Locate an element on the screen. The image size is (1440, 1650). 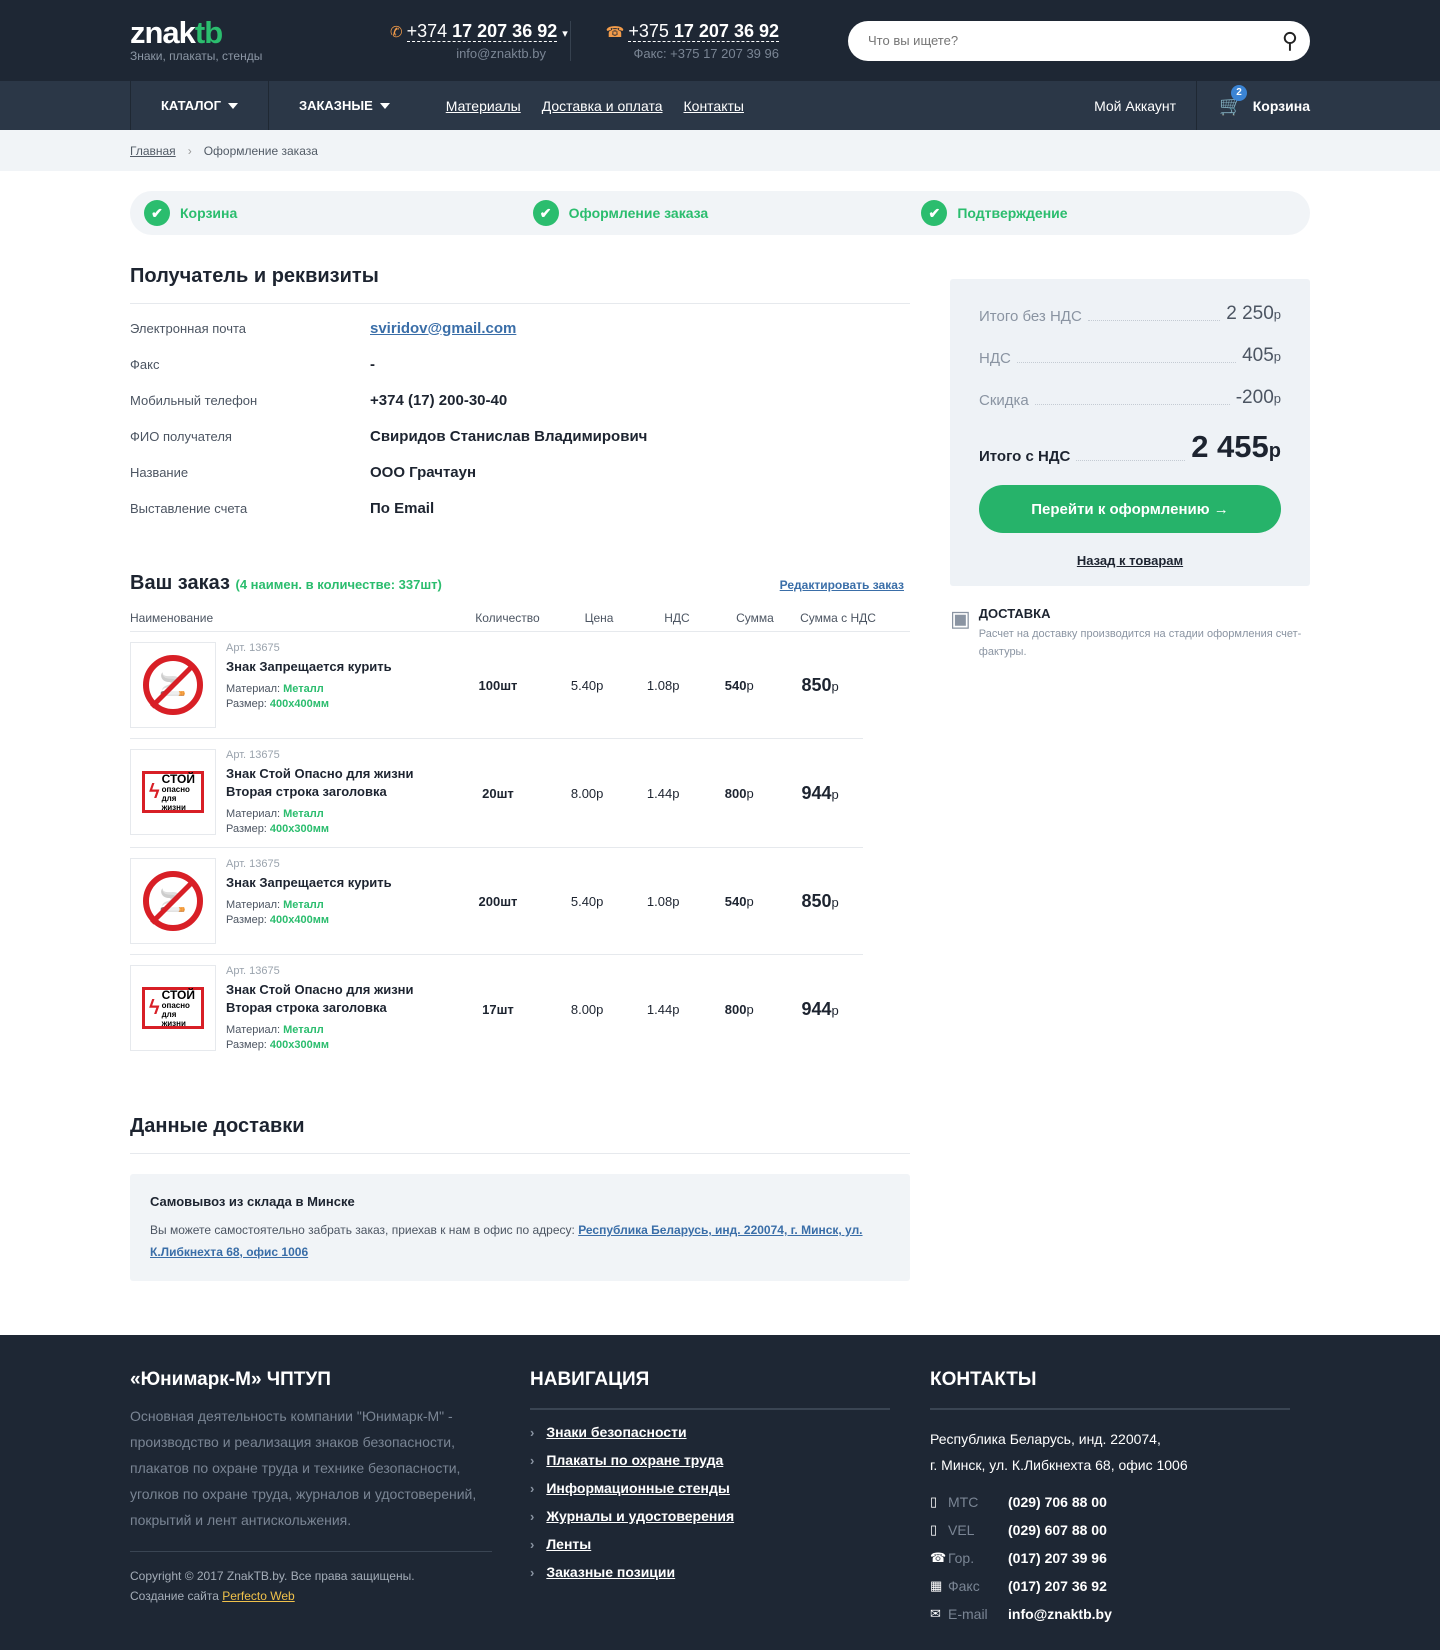
row-vat: 1.44р is located at coordinates (663, 793).